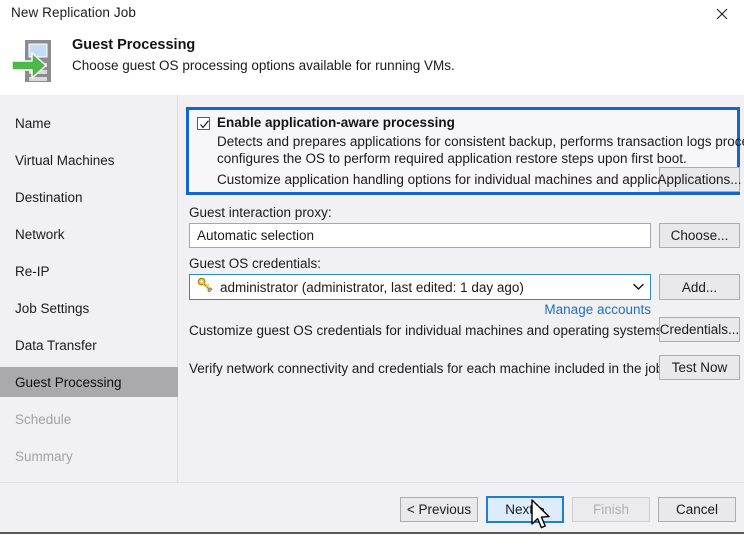  I want to click on sidebar-item-destination: Destination, so click(89, 197).